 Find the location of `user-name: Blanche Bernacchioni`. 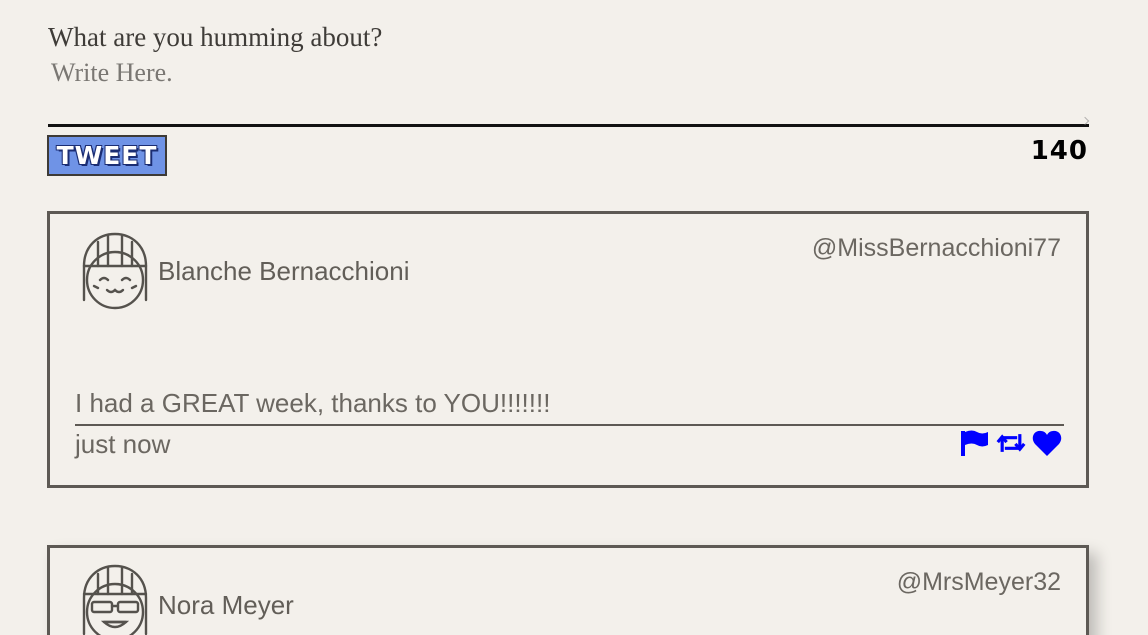

user-name: Blanche Bernacchioni is located at coordinates (284, 271).